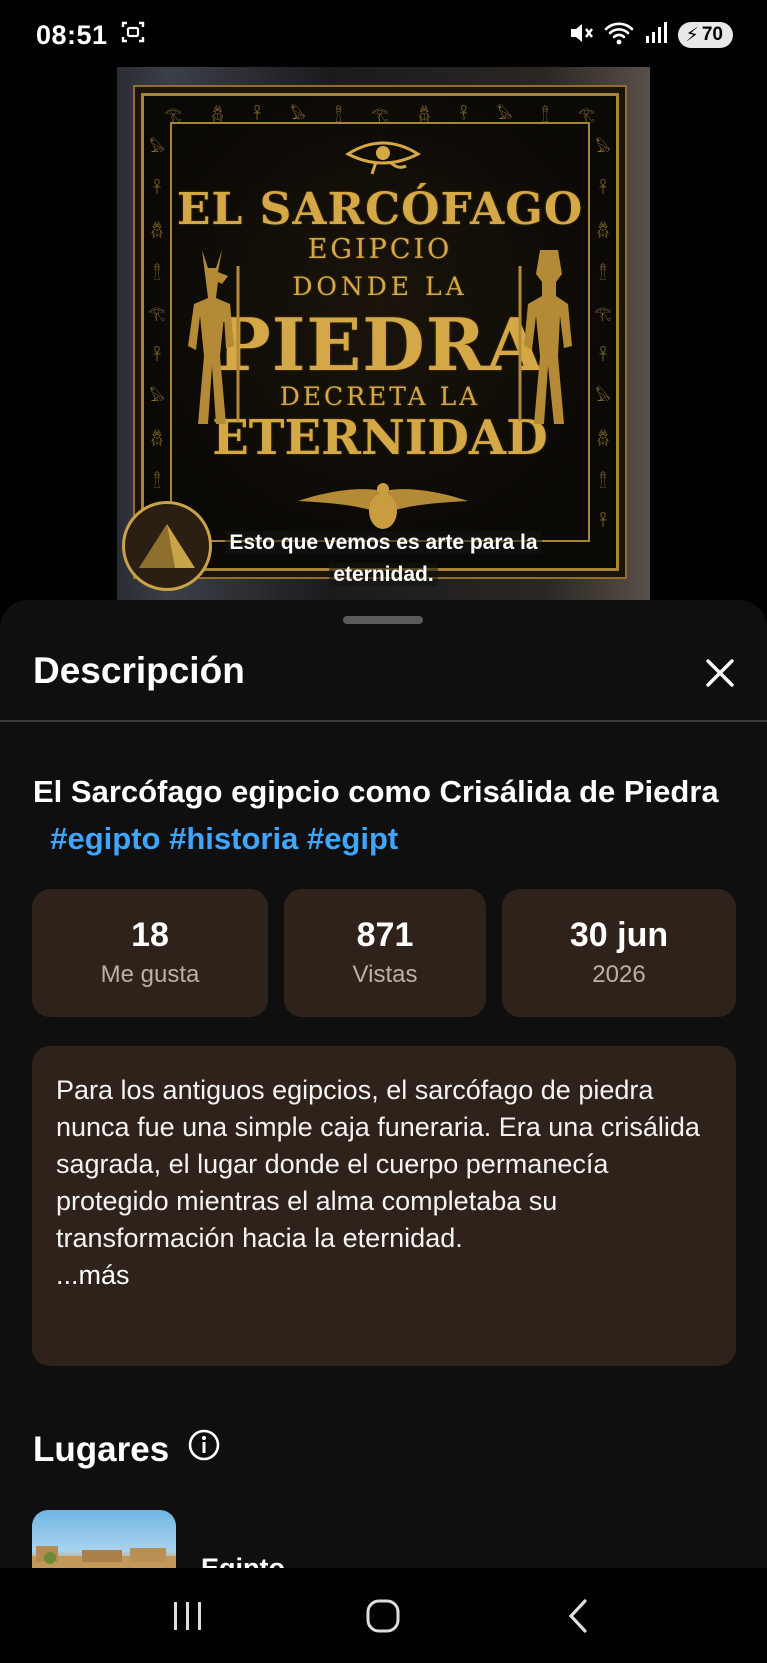 This screenshot has height=1663, width=767. What do you see at coordinates (233, 838) in the screenshot?
I see `hashtag-link: #historia` at bounding box center [233, 838].